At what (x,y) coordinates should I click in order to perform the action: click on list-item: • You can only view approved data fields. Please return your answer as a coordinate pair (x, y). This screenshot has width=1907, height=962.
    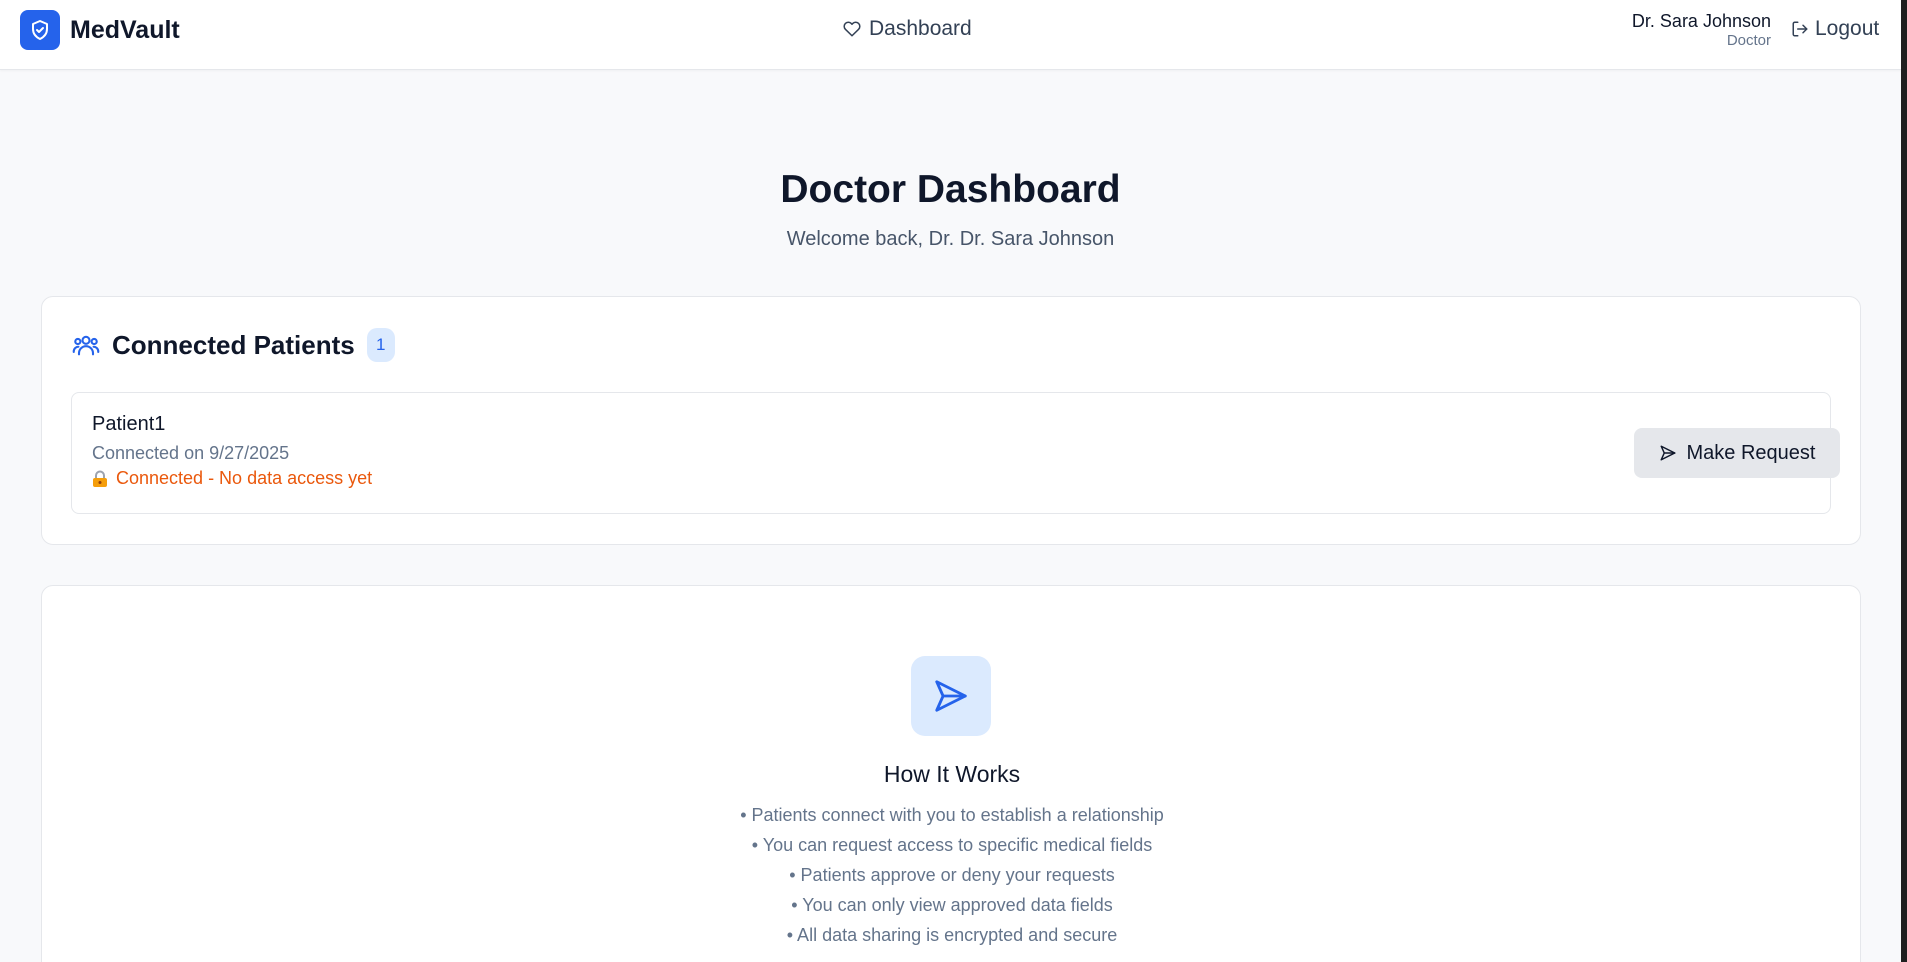
    Looking at the image, I should click on (952, 905).